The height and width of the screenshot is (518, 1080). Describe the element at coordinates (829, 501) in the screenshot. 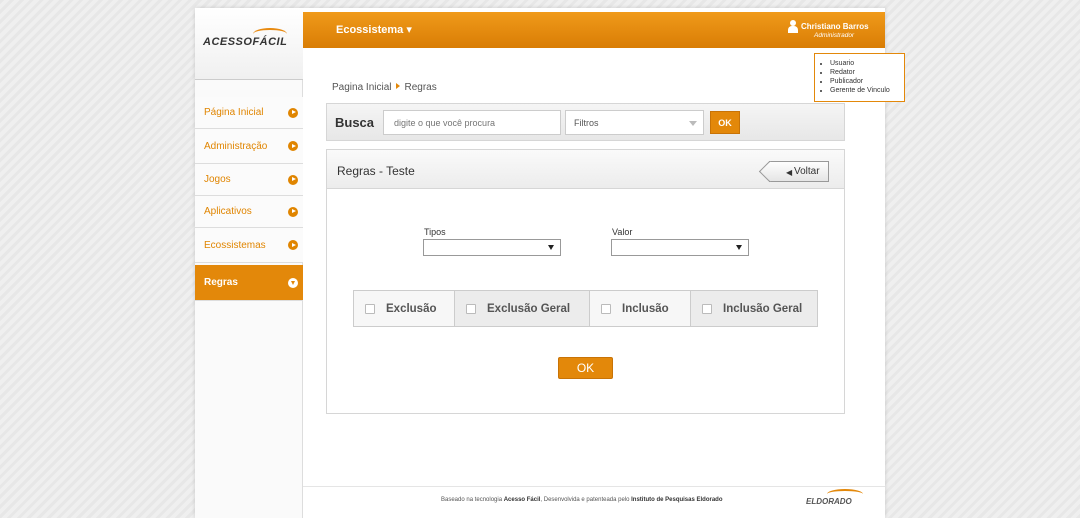

I see `eldorado-logo: ELDORADO` at that location.